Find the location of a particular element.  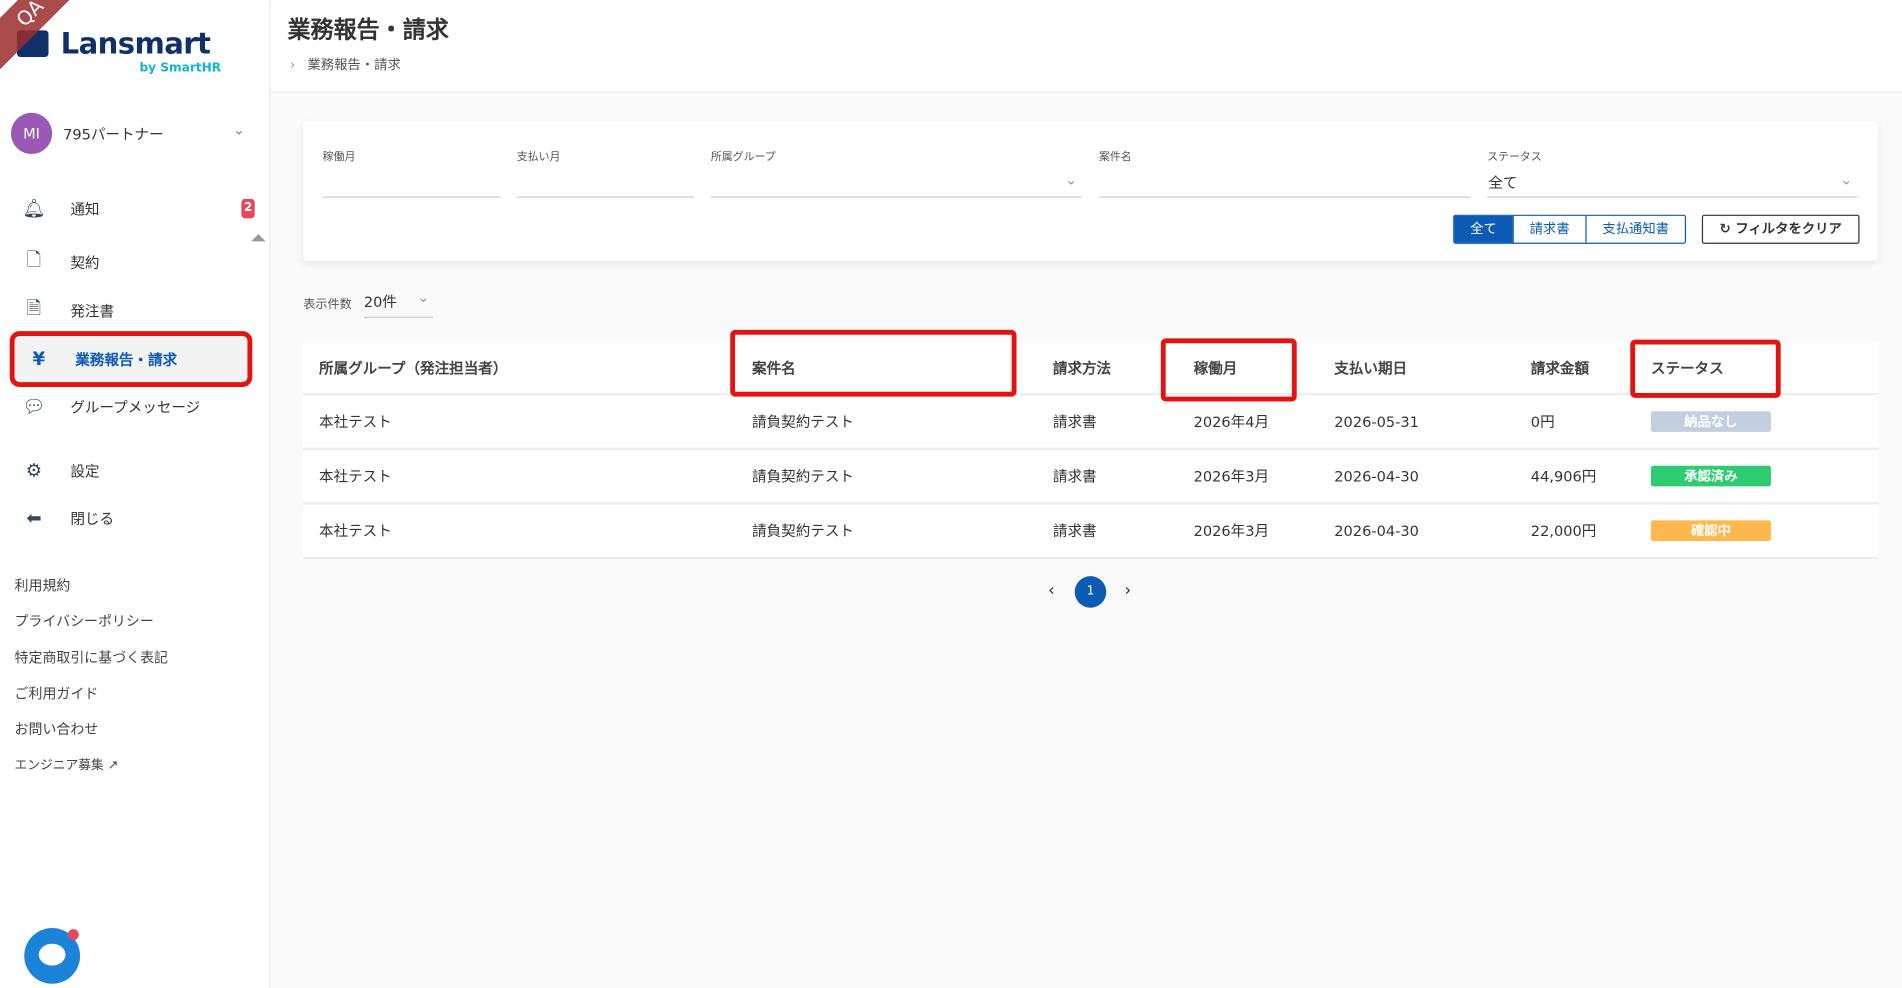

contract-icon: 🗋 is located at coordinates (34, 259).